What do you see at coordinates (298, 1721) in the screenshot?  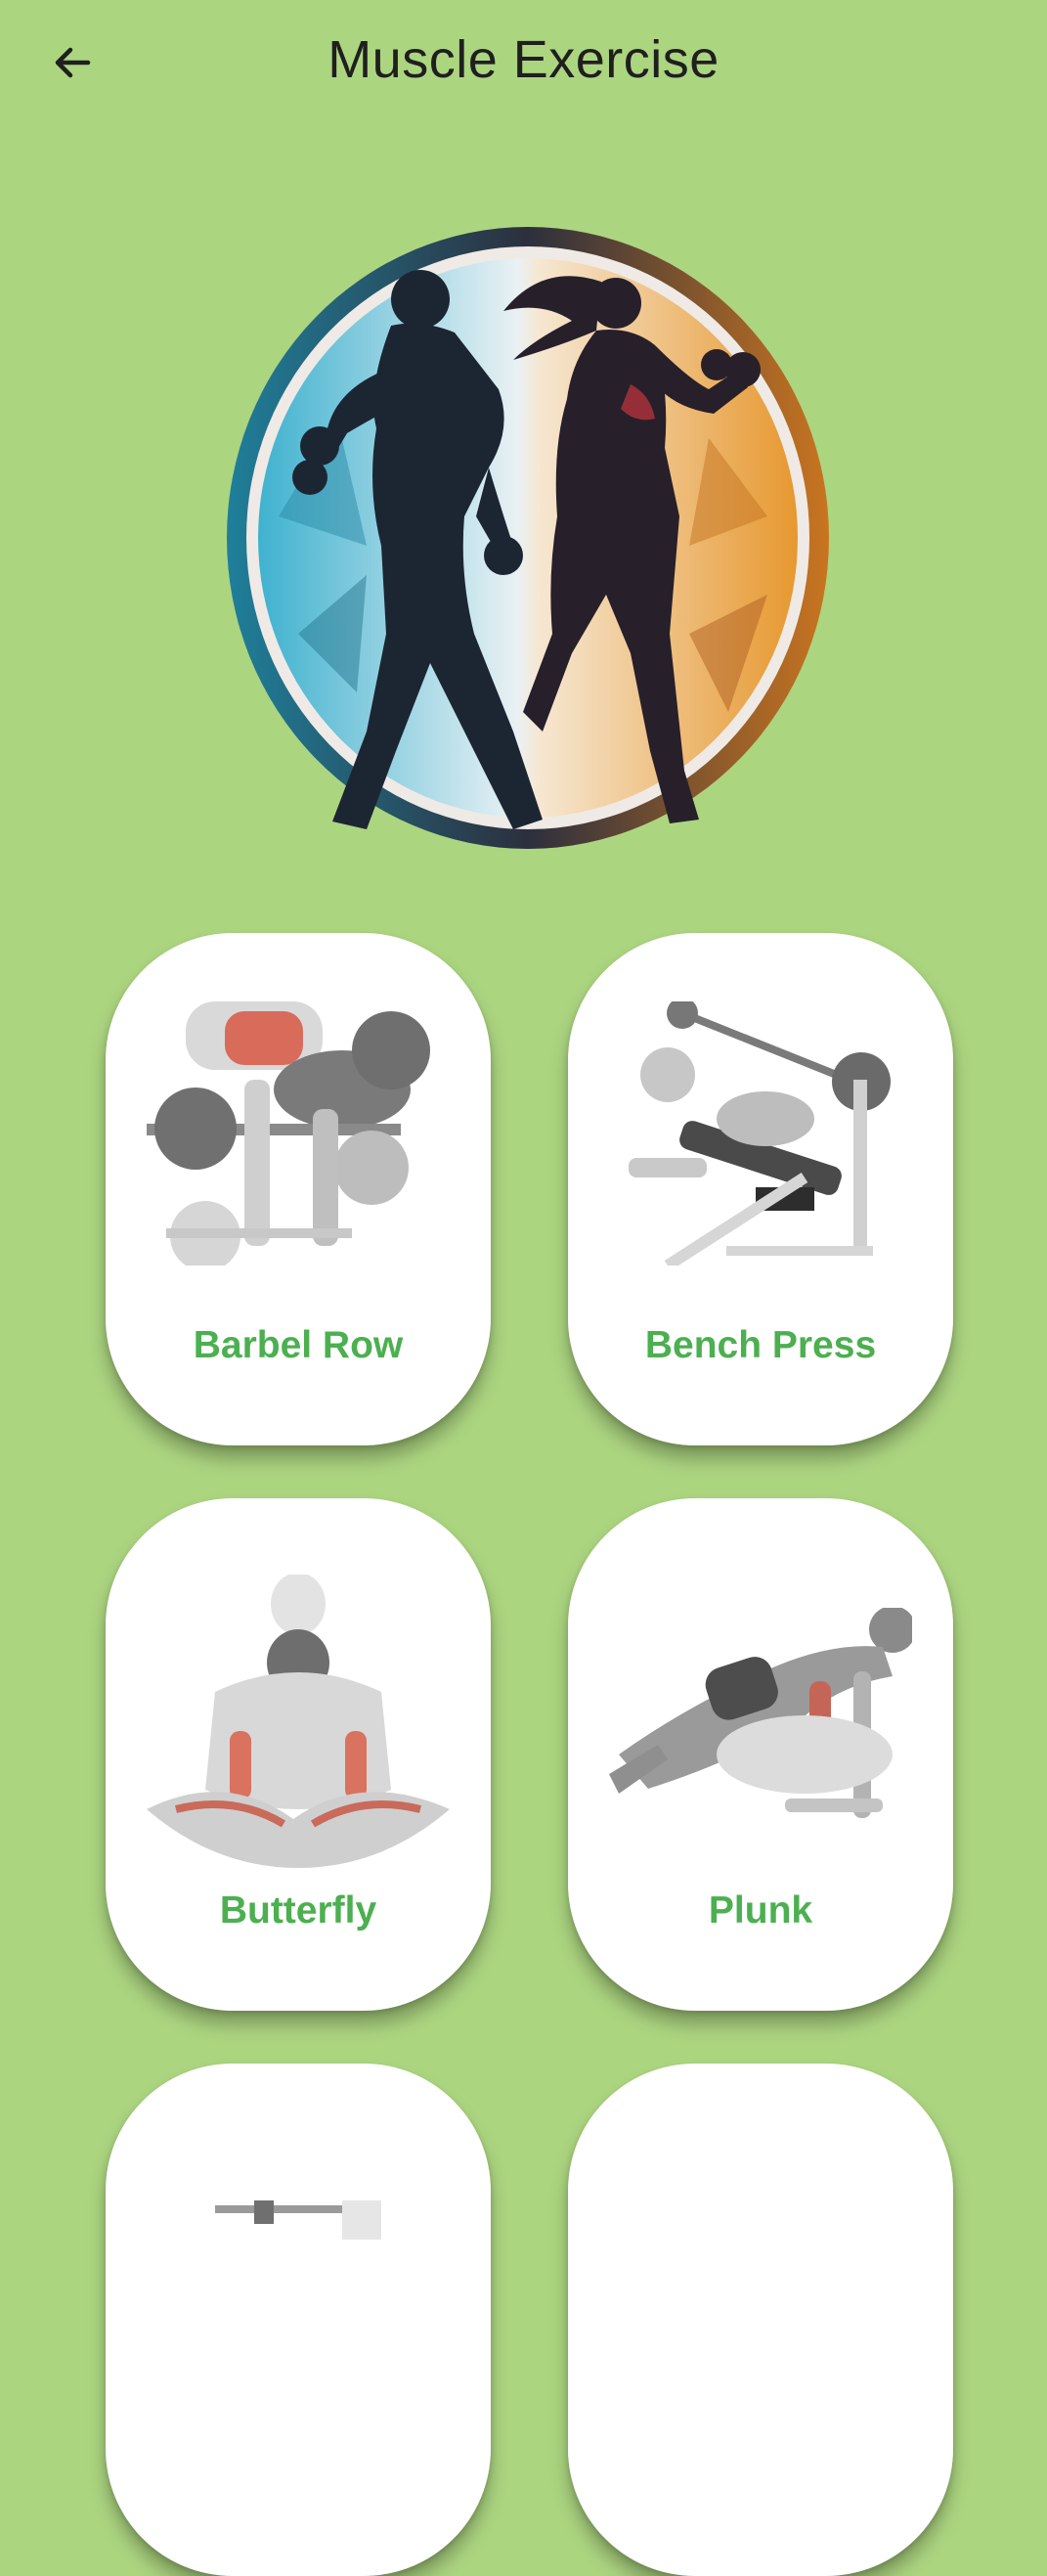 I see `butterfly-stretch-illustration` at bounding box center [298, 1721].